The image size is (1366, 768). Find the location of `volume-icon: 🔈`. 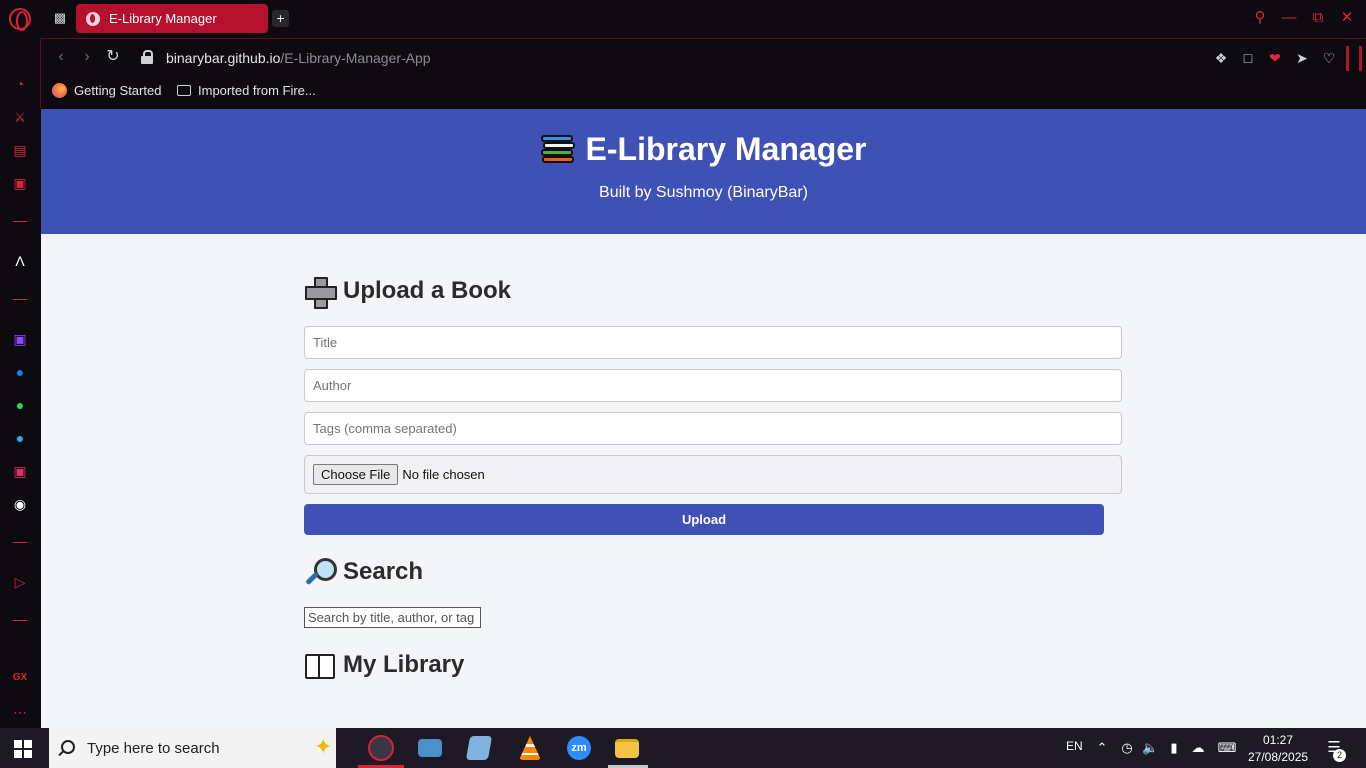

volume-icon: 🔈 is located at coordinates (1150, 748).